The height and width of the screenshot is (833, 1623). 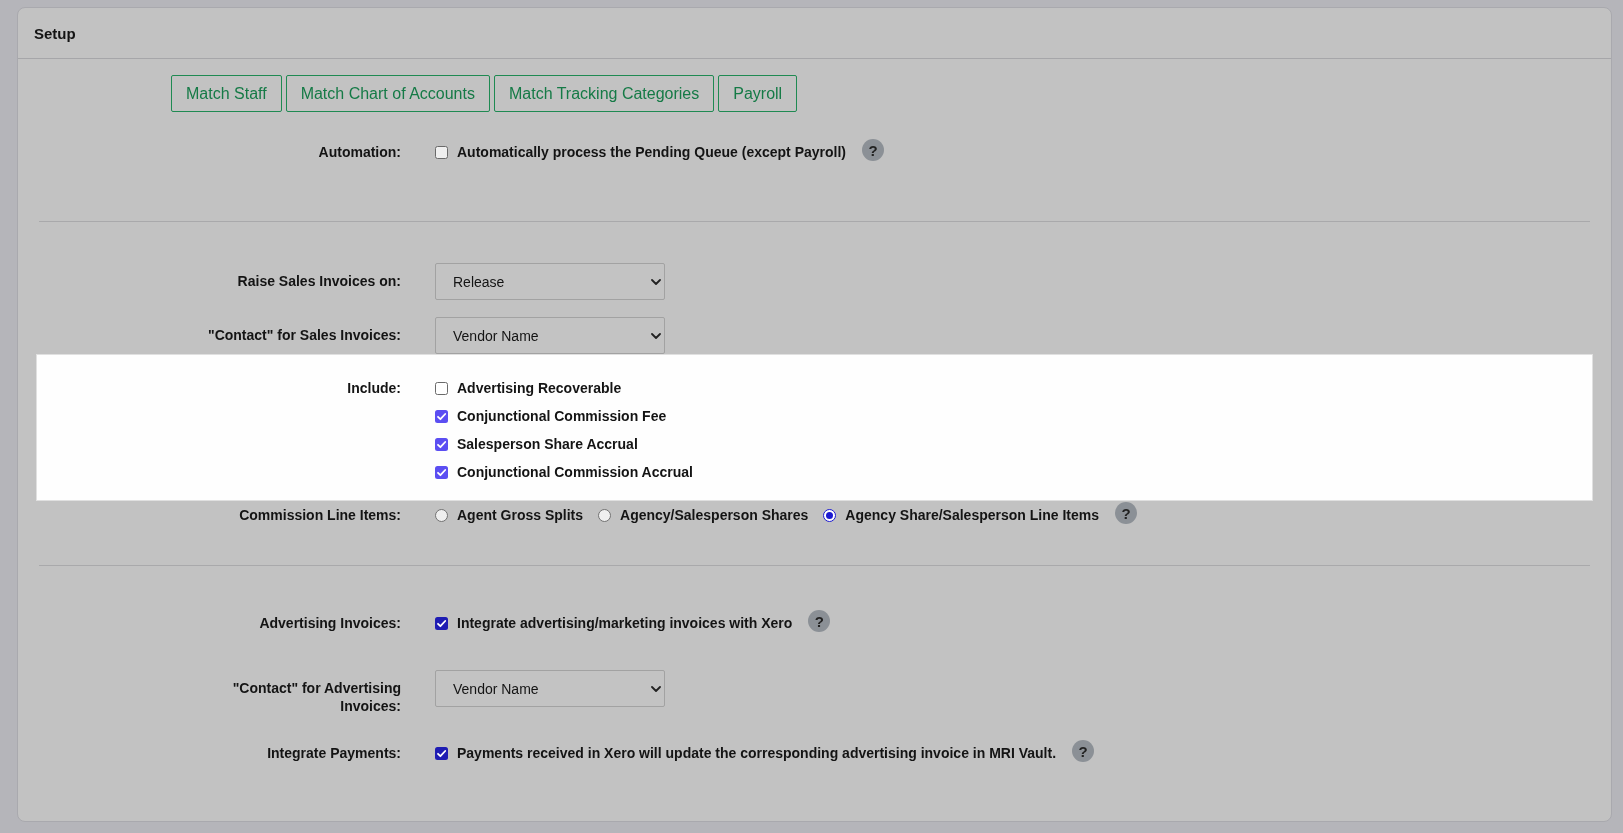 What do you see at coordinates (562, 416) in the screenshot?
I see `option-label: Conjunctional Commission Fee` at bounding box center [562, 416].